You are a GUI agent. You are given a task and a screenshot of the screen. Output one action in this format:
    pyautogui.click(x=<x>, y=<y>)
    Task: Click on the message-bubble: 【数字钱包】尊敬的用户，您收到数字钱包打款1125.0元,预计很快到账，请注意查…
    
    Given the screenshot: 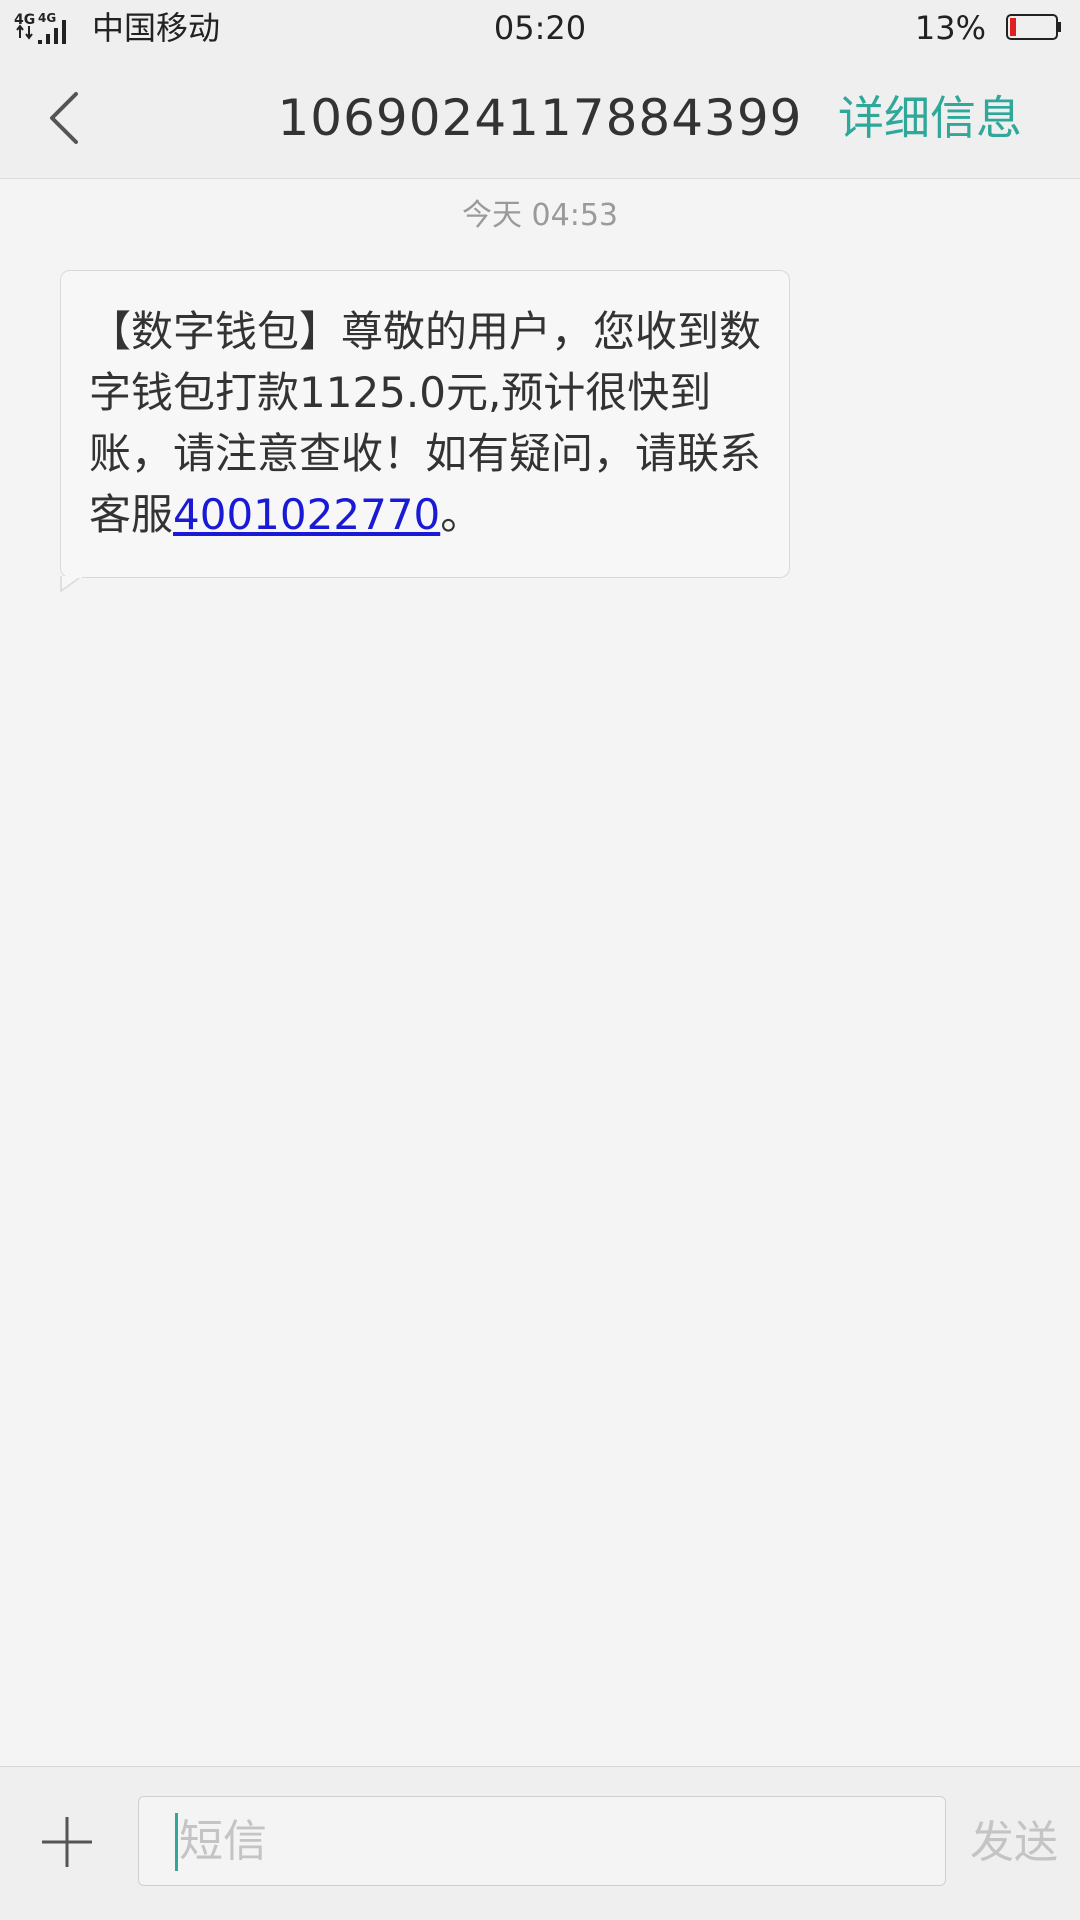 What is the action you would take?
    pyautogui.click(x=425, y=424)
    